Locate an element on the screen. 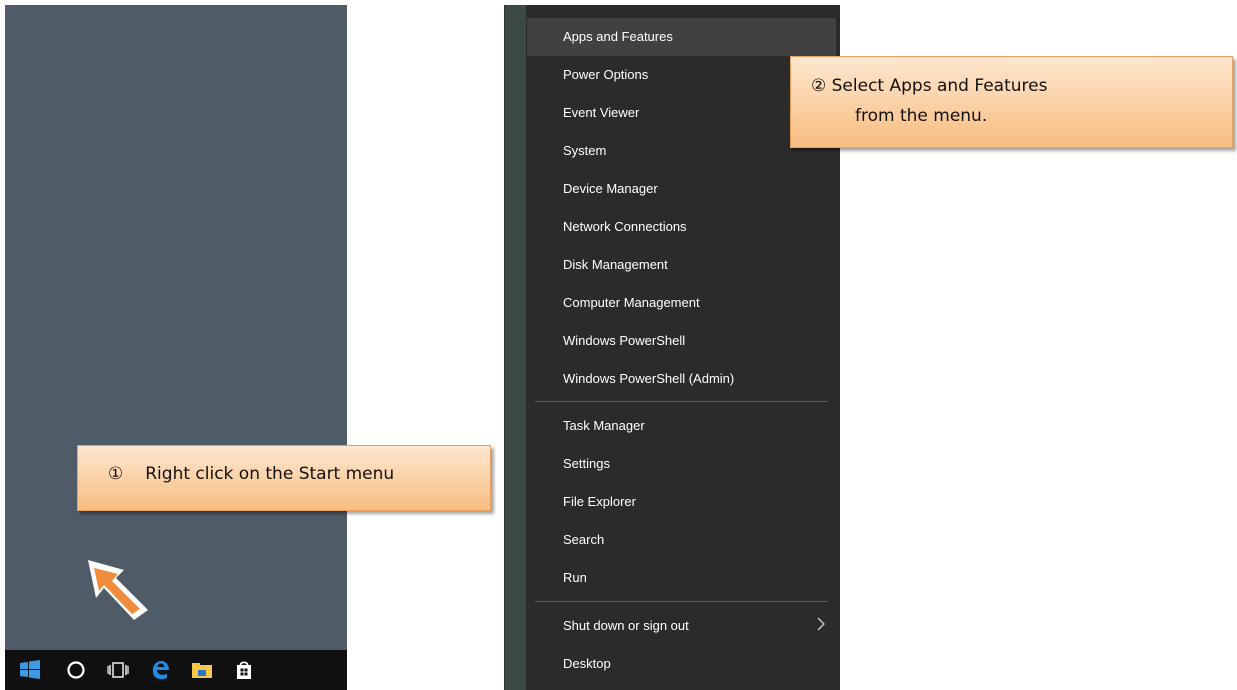  step1-text: Right click on the Start menu is located at coordinates (270, 474).